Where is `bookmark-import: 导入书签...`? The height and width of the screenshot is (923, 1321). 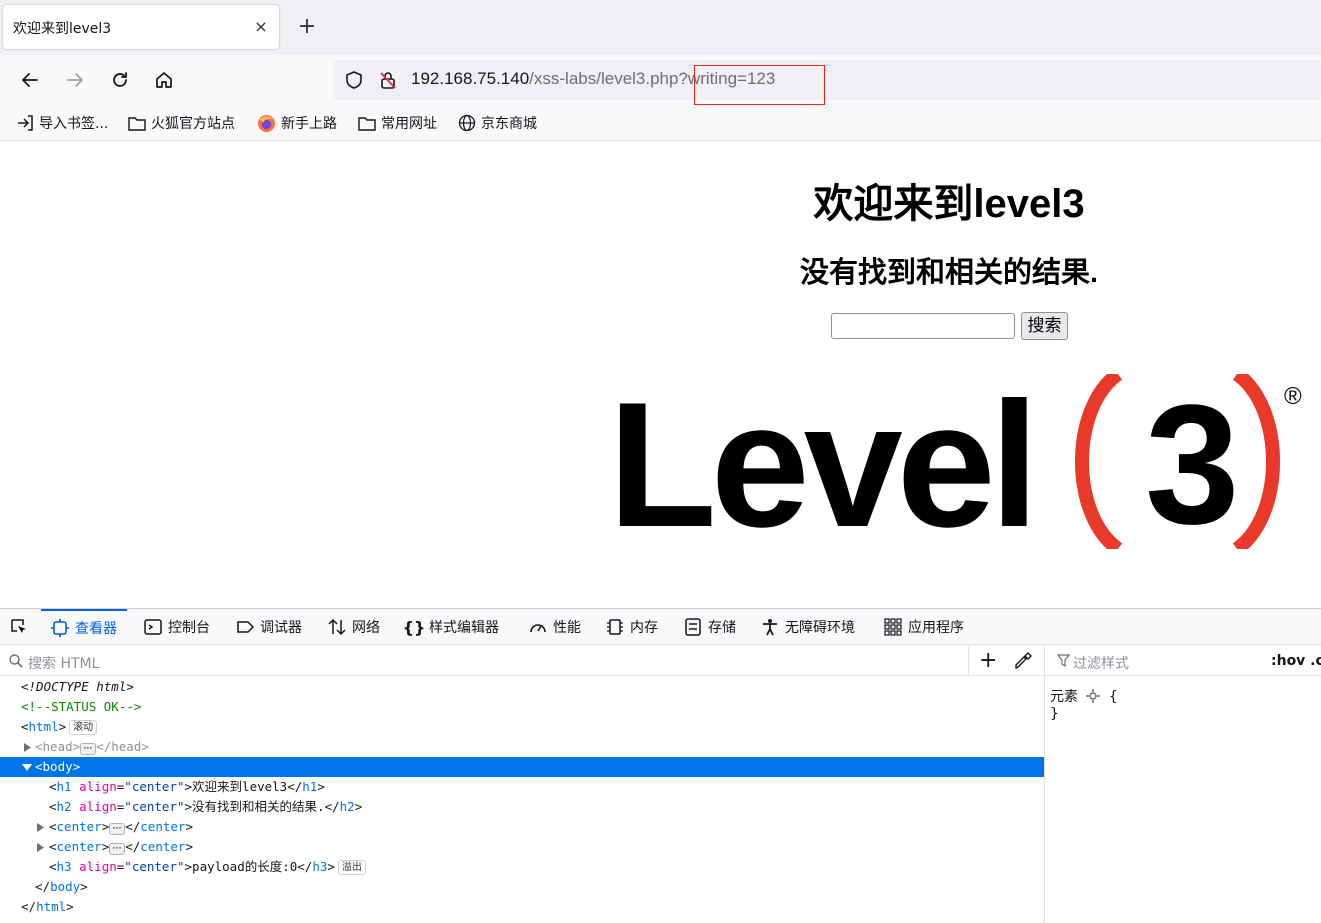
bookmark-import: 导入书签... is located at coordinates (62, 123).